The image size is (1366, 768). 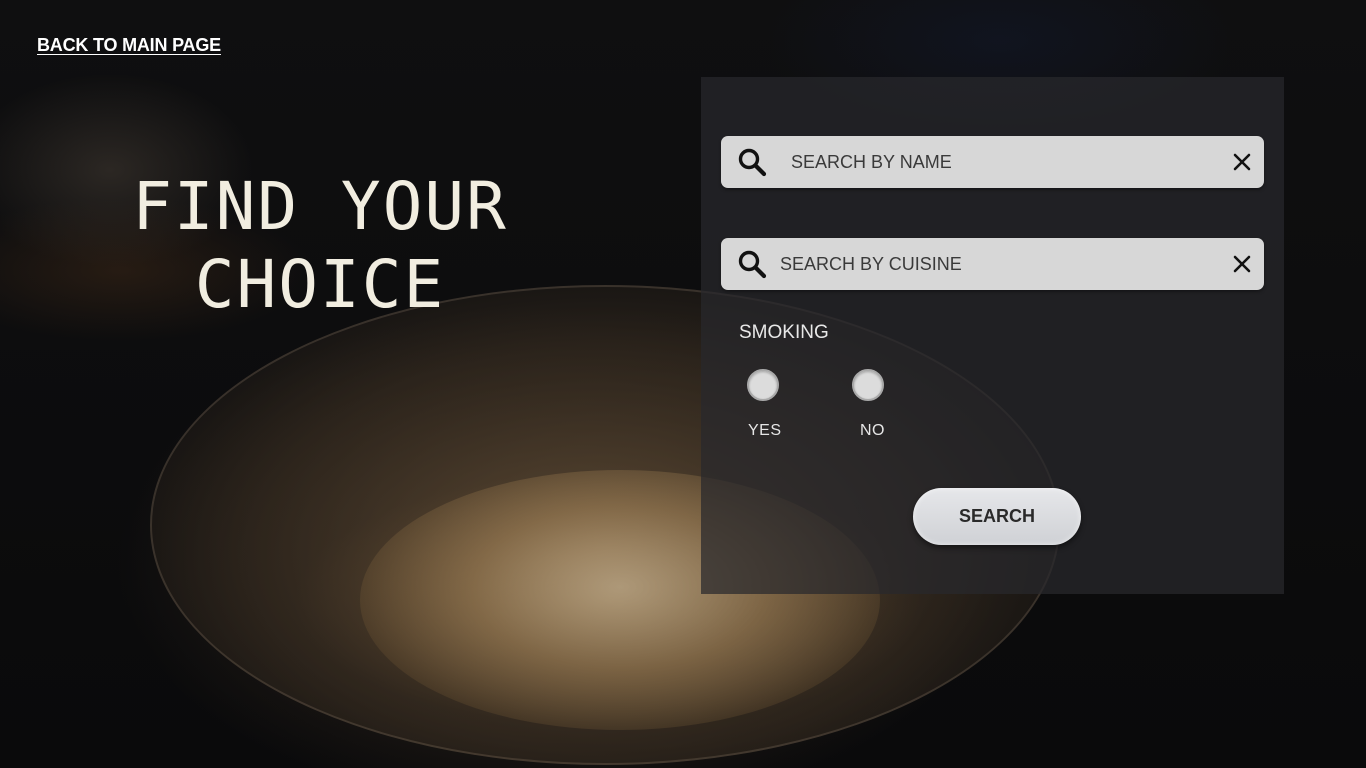 What do you see at coordinates (1005, 264) in the screenshot?
I see `search-by-cuisine-input` at bounding box center [1005, 264].